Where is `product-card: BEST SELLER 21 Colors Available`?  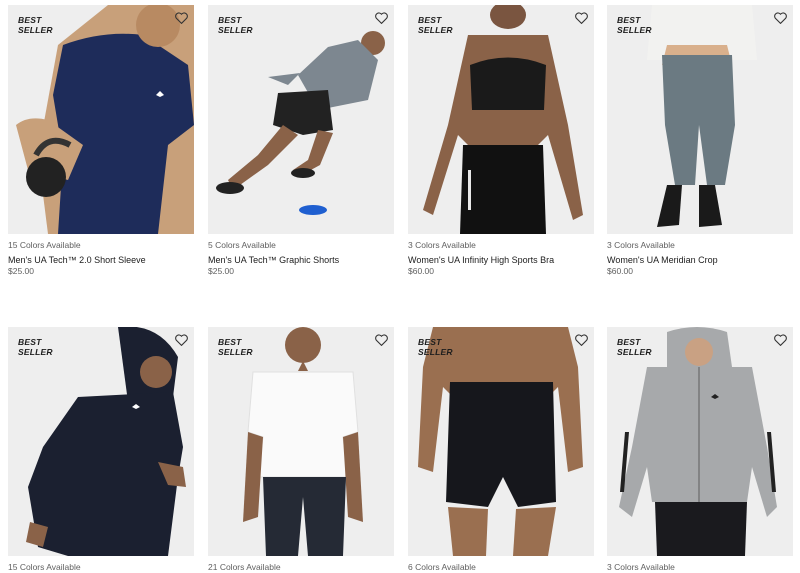
product-card: BEST SELLER 21 Colors Available is located at coordinates (301, 450).